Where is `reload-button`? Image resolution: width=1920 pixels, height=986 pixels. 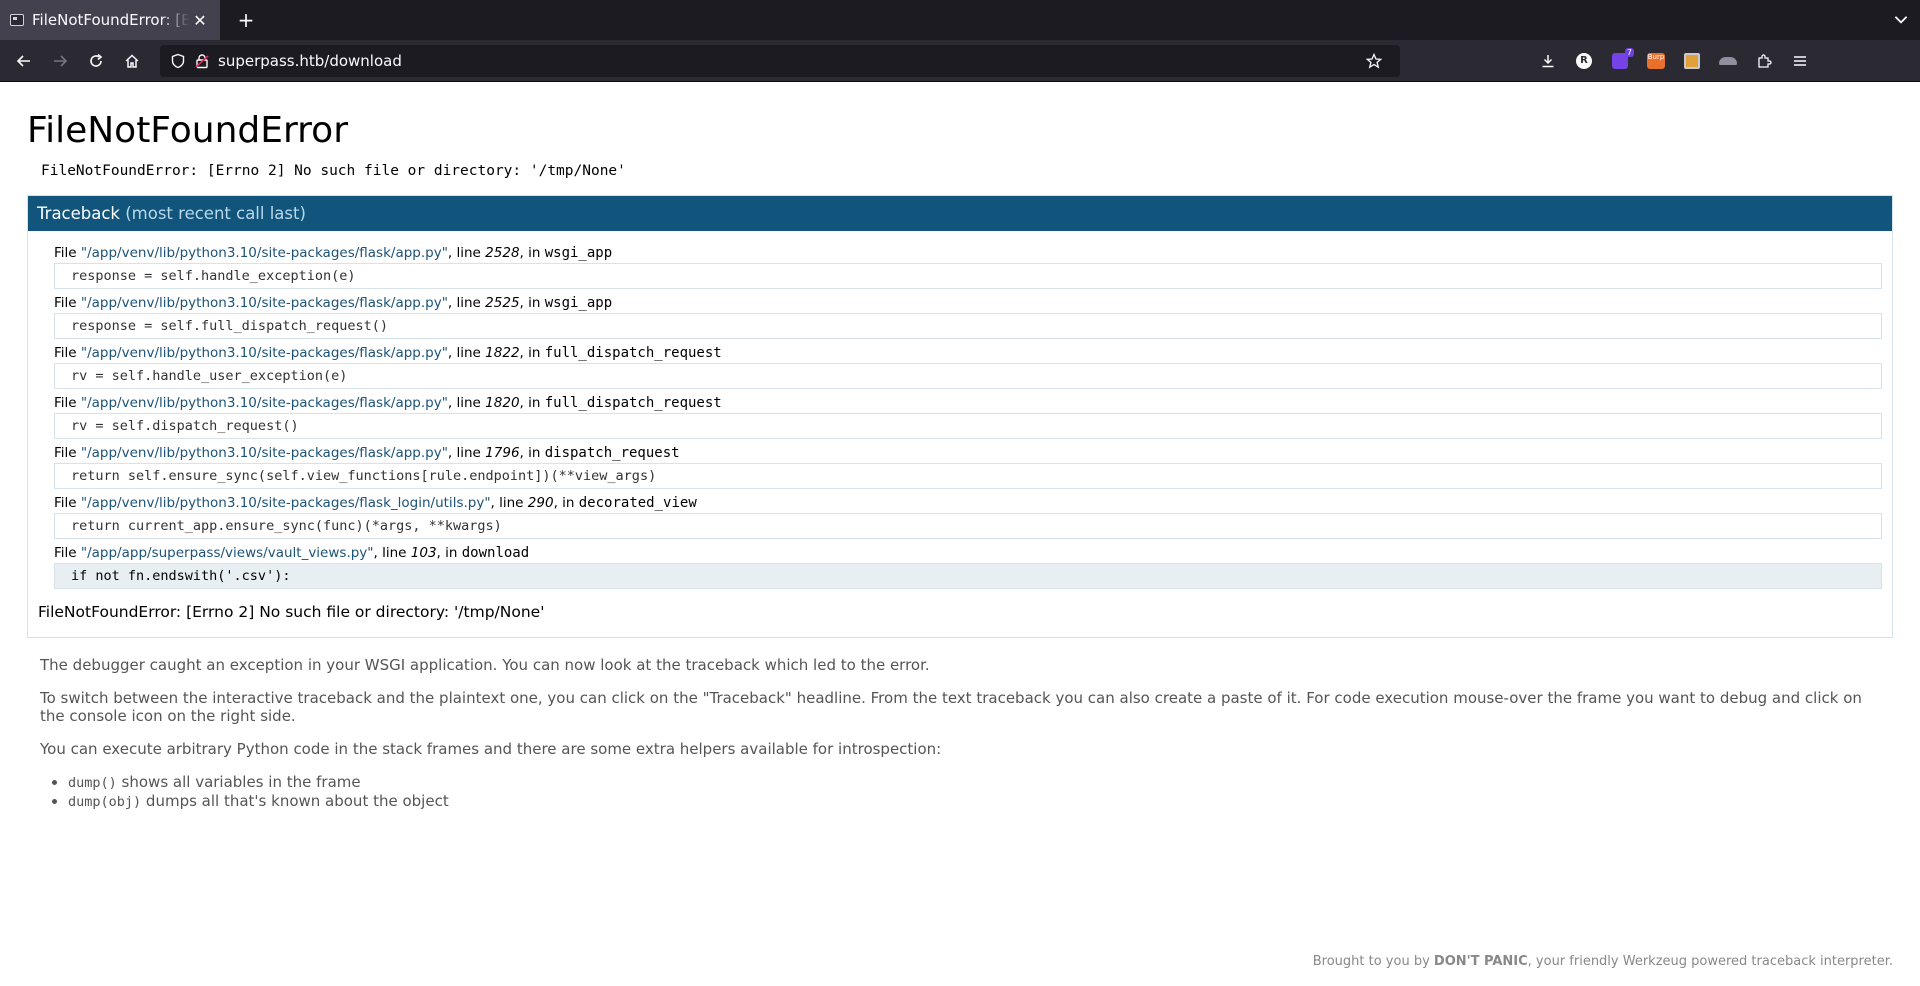
reload-button is located at coordinates (96, 61).